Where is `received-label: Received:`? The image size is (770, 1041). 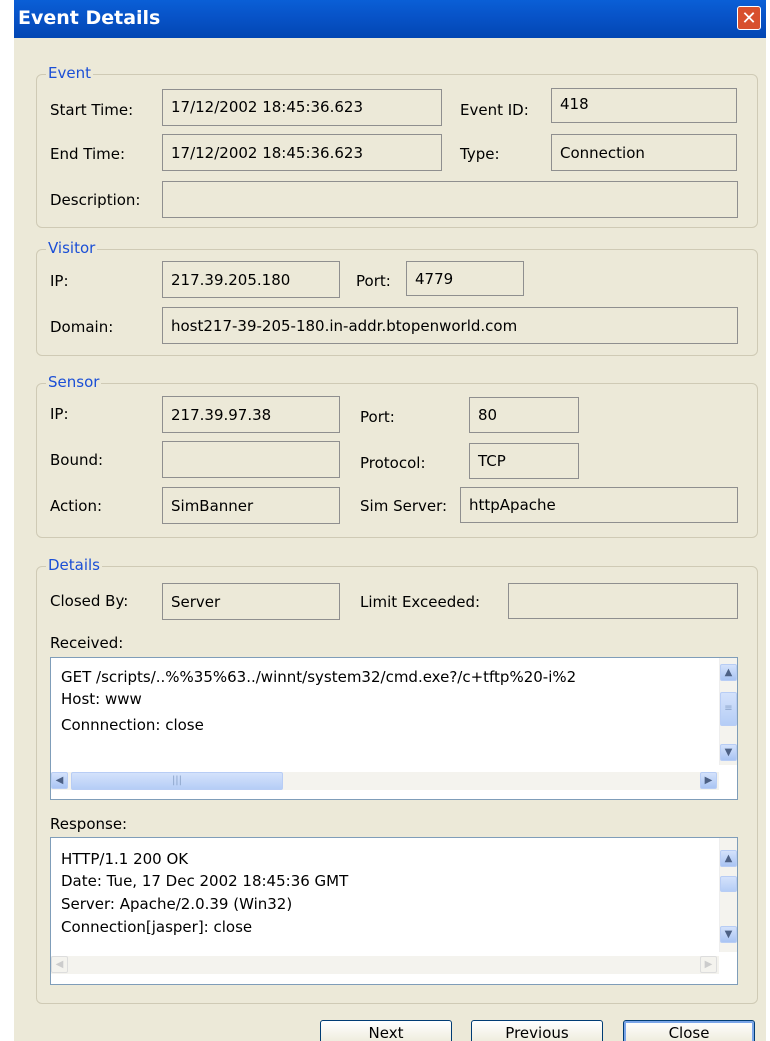 received-label: Received: is located at coordinates (87, 643).